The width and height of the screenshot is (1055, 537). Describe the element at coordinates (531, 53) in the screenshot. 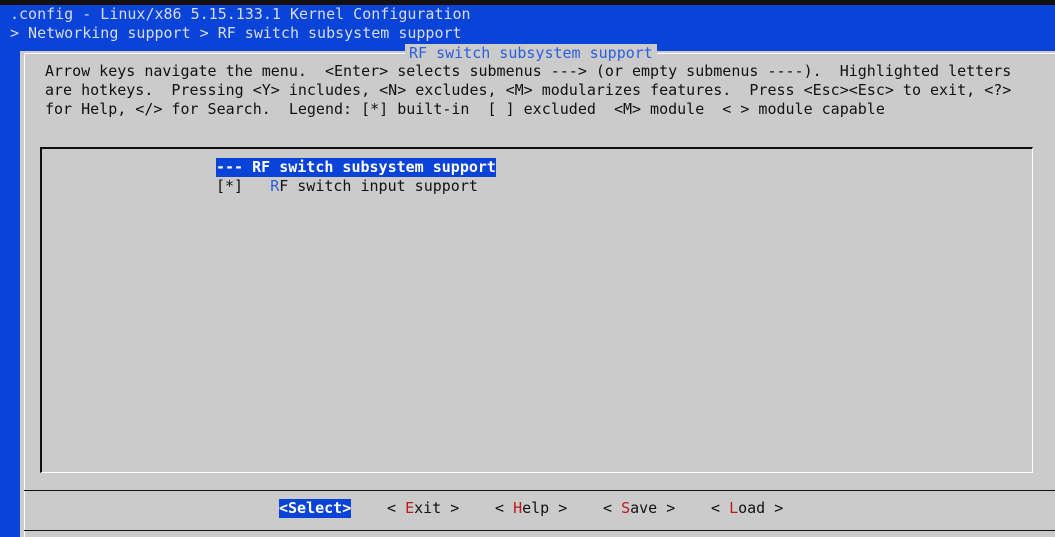

I see `dialog-title: RF switch subsystem support` at that location.